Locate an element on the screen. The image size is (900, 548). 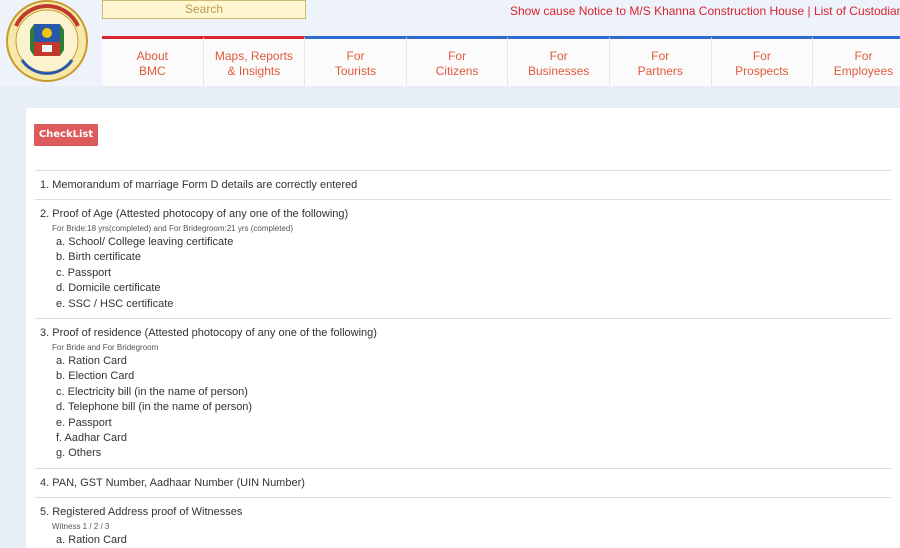
checklist-option: a. School/ College leaving certificate is located at coordinates (145, 242).